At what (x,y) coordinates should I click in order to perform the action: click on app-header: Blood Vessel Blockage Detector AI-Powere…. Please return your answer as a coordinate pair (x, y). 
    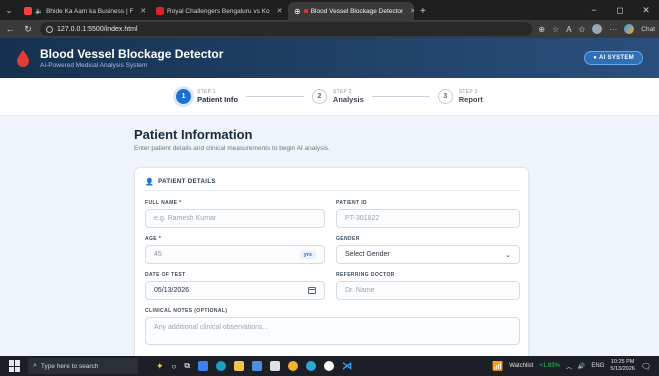
    Looking at the image, I should click on (329, 58).